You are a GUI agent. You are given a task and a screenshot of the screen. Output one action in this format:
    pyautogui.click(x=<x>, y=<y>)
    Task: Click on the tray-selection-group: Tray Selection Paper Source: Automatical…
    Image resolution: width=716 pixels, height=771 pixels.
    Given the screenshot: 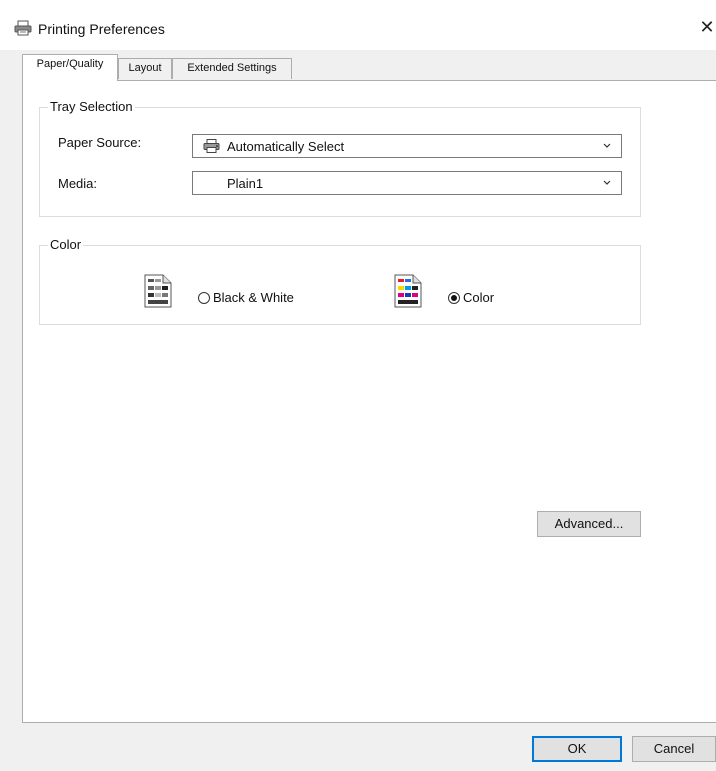 What is the action you would take?
    pyautogui.click(x=340, y=158)
    